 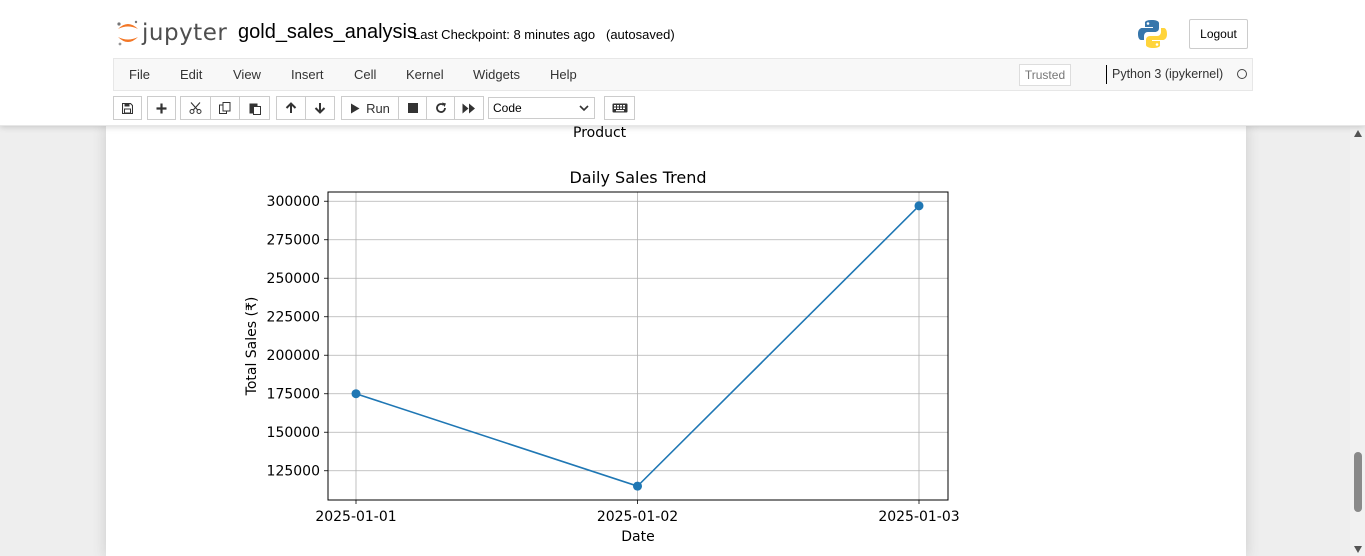 I want to click on menu-view: View, so click(x=247, y=74).